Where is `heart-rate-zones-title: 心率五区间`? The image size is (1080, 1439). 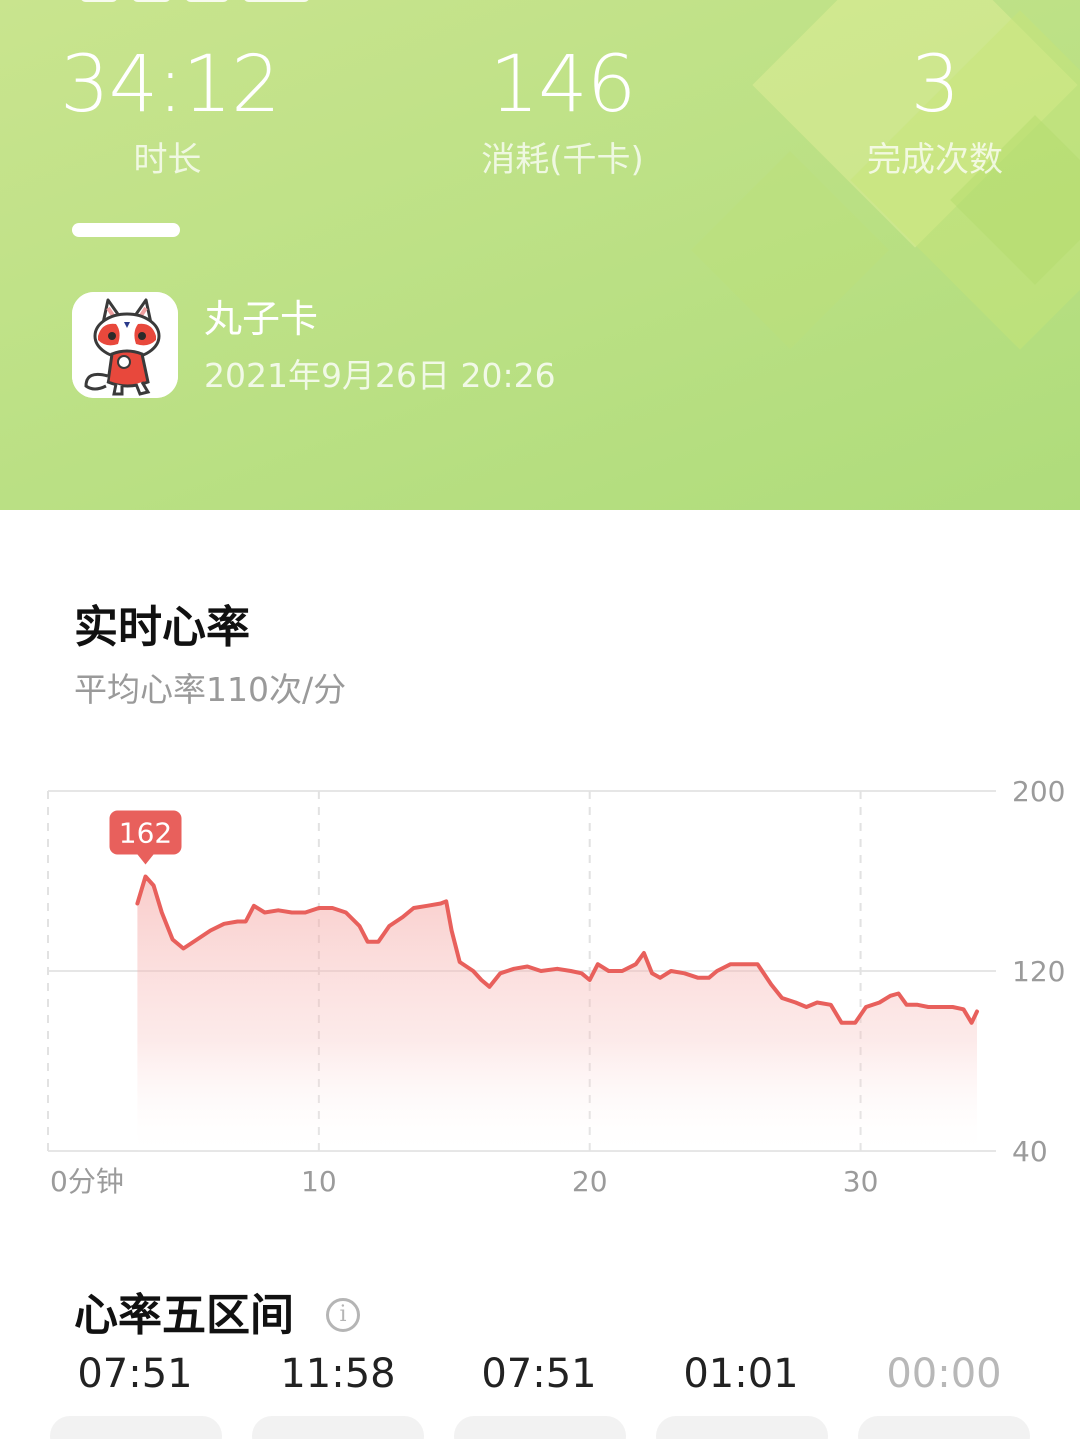 heart-rate-zones-title: 心率五区间 is located at coordinates (184, 1315).